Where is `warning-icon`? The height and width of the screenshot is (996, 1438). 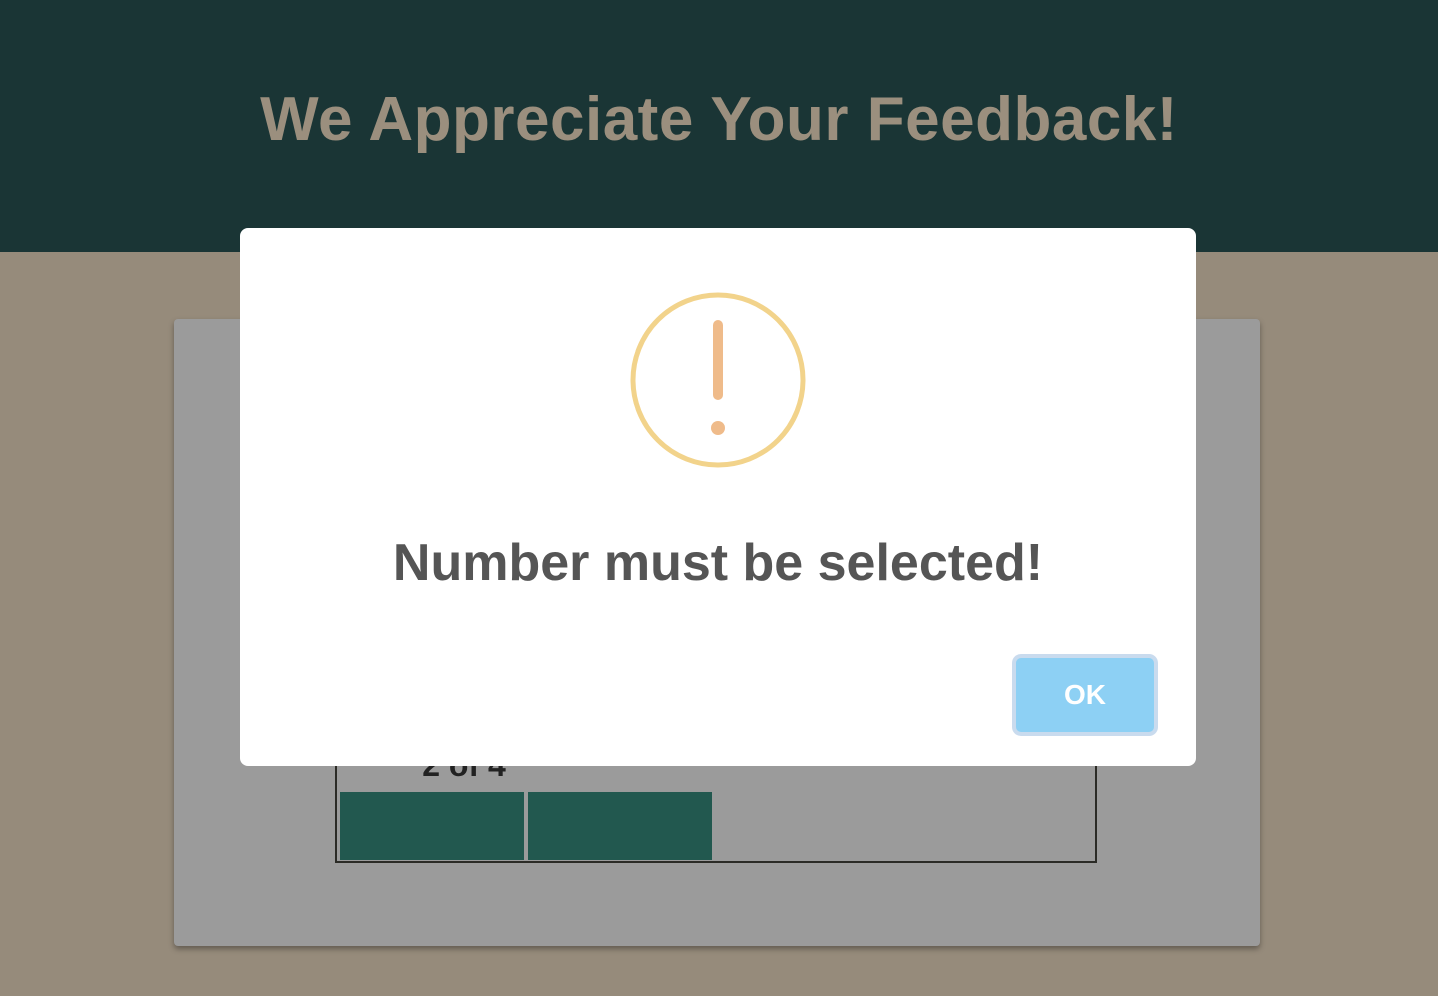
warning-icon is located at coordinates (718, 380).